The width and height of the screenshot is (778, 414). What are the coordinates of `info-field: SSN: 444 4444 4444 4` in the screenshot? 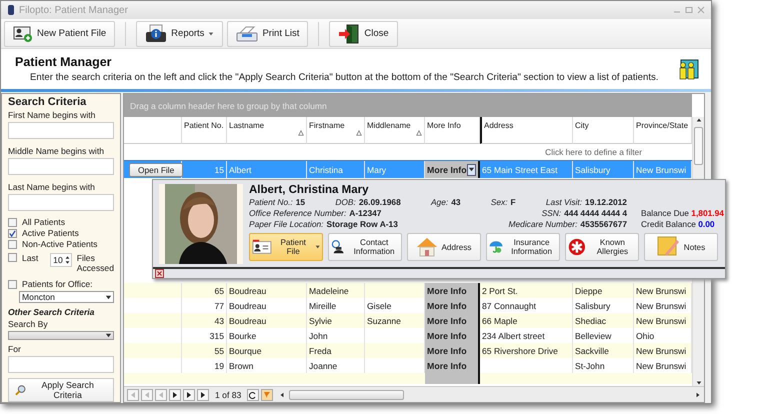 It's located at (584, 213).